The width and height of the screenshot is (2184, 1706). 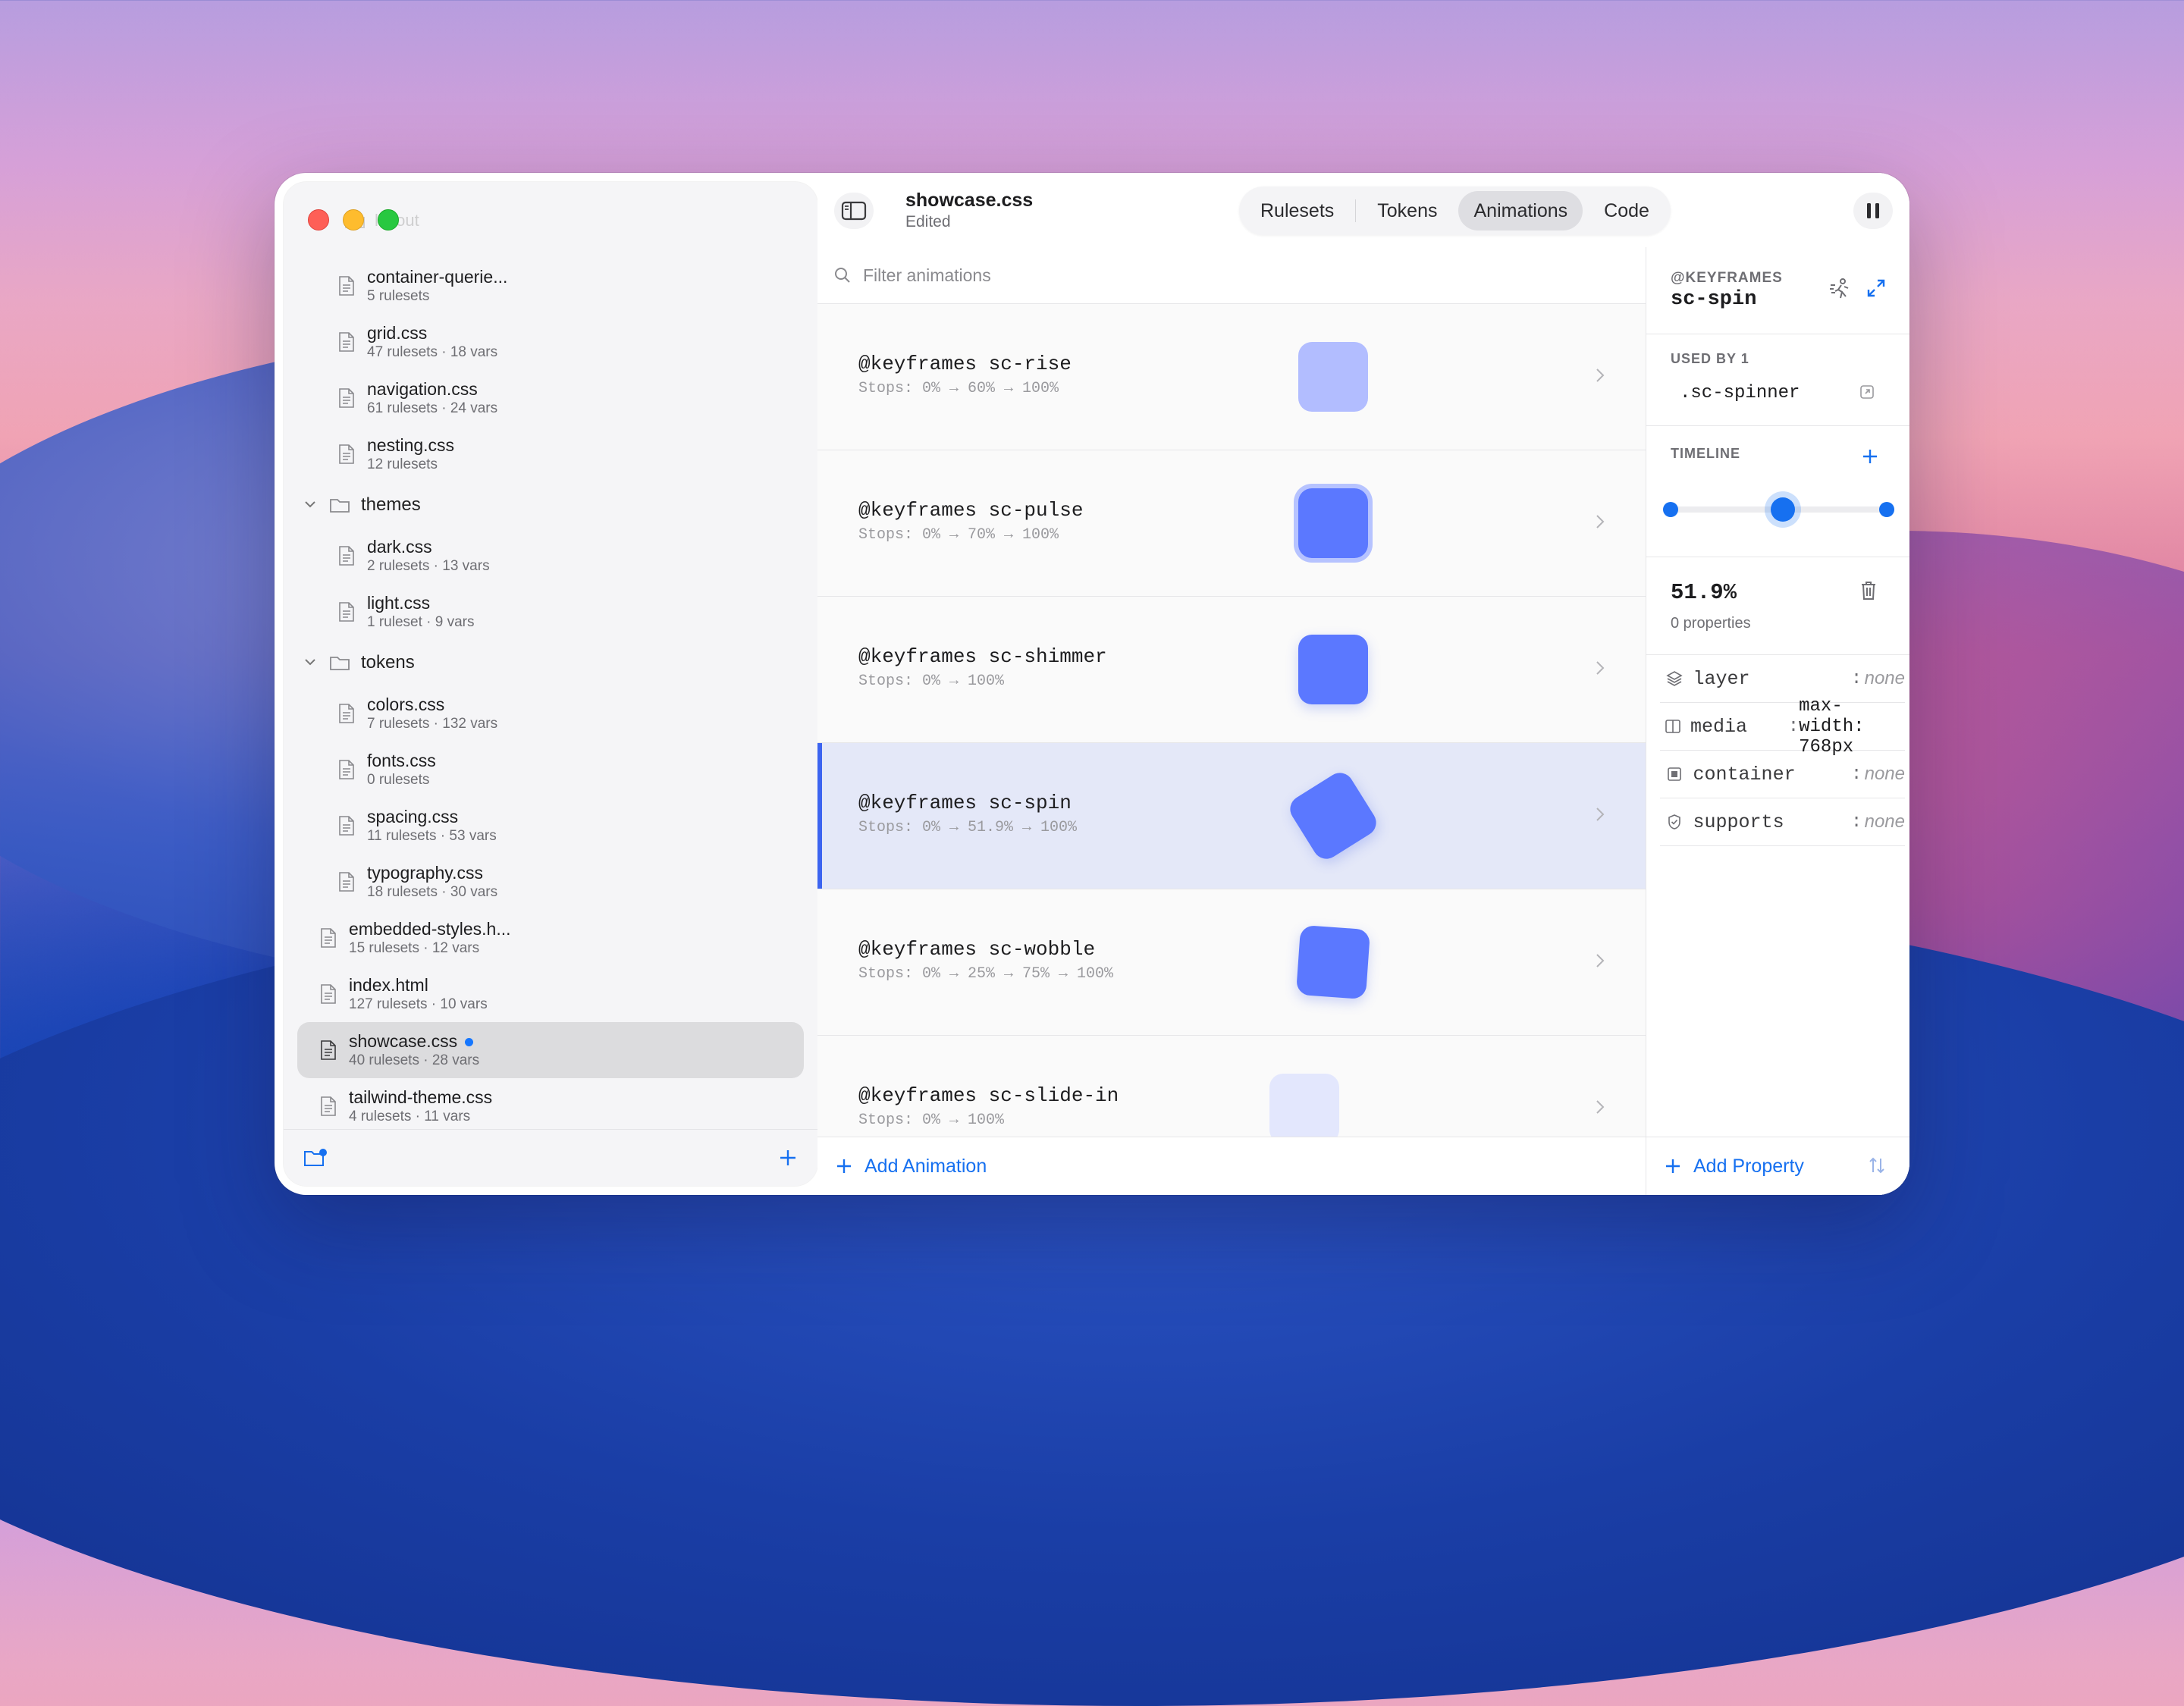 I want to click on tab-code: Code, so click(x=1627, y=210).